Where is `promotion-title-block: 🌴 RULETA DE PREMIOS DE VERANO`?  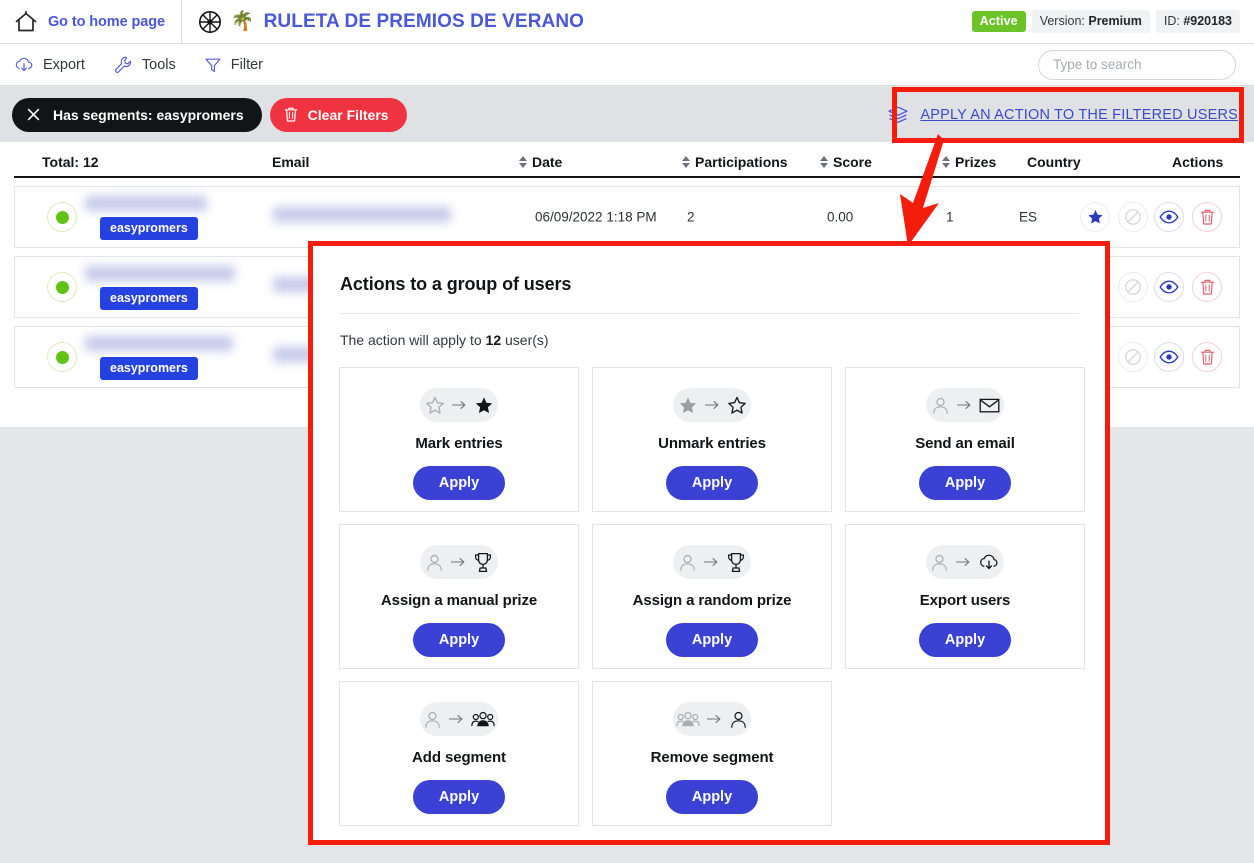 promotion-title-block: 🌴 RULETA DE PREMIOS DE VERANO is located at coordinates (383, 22).